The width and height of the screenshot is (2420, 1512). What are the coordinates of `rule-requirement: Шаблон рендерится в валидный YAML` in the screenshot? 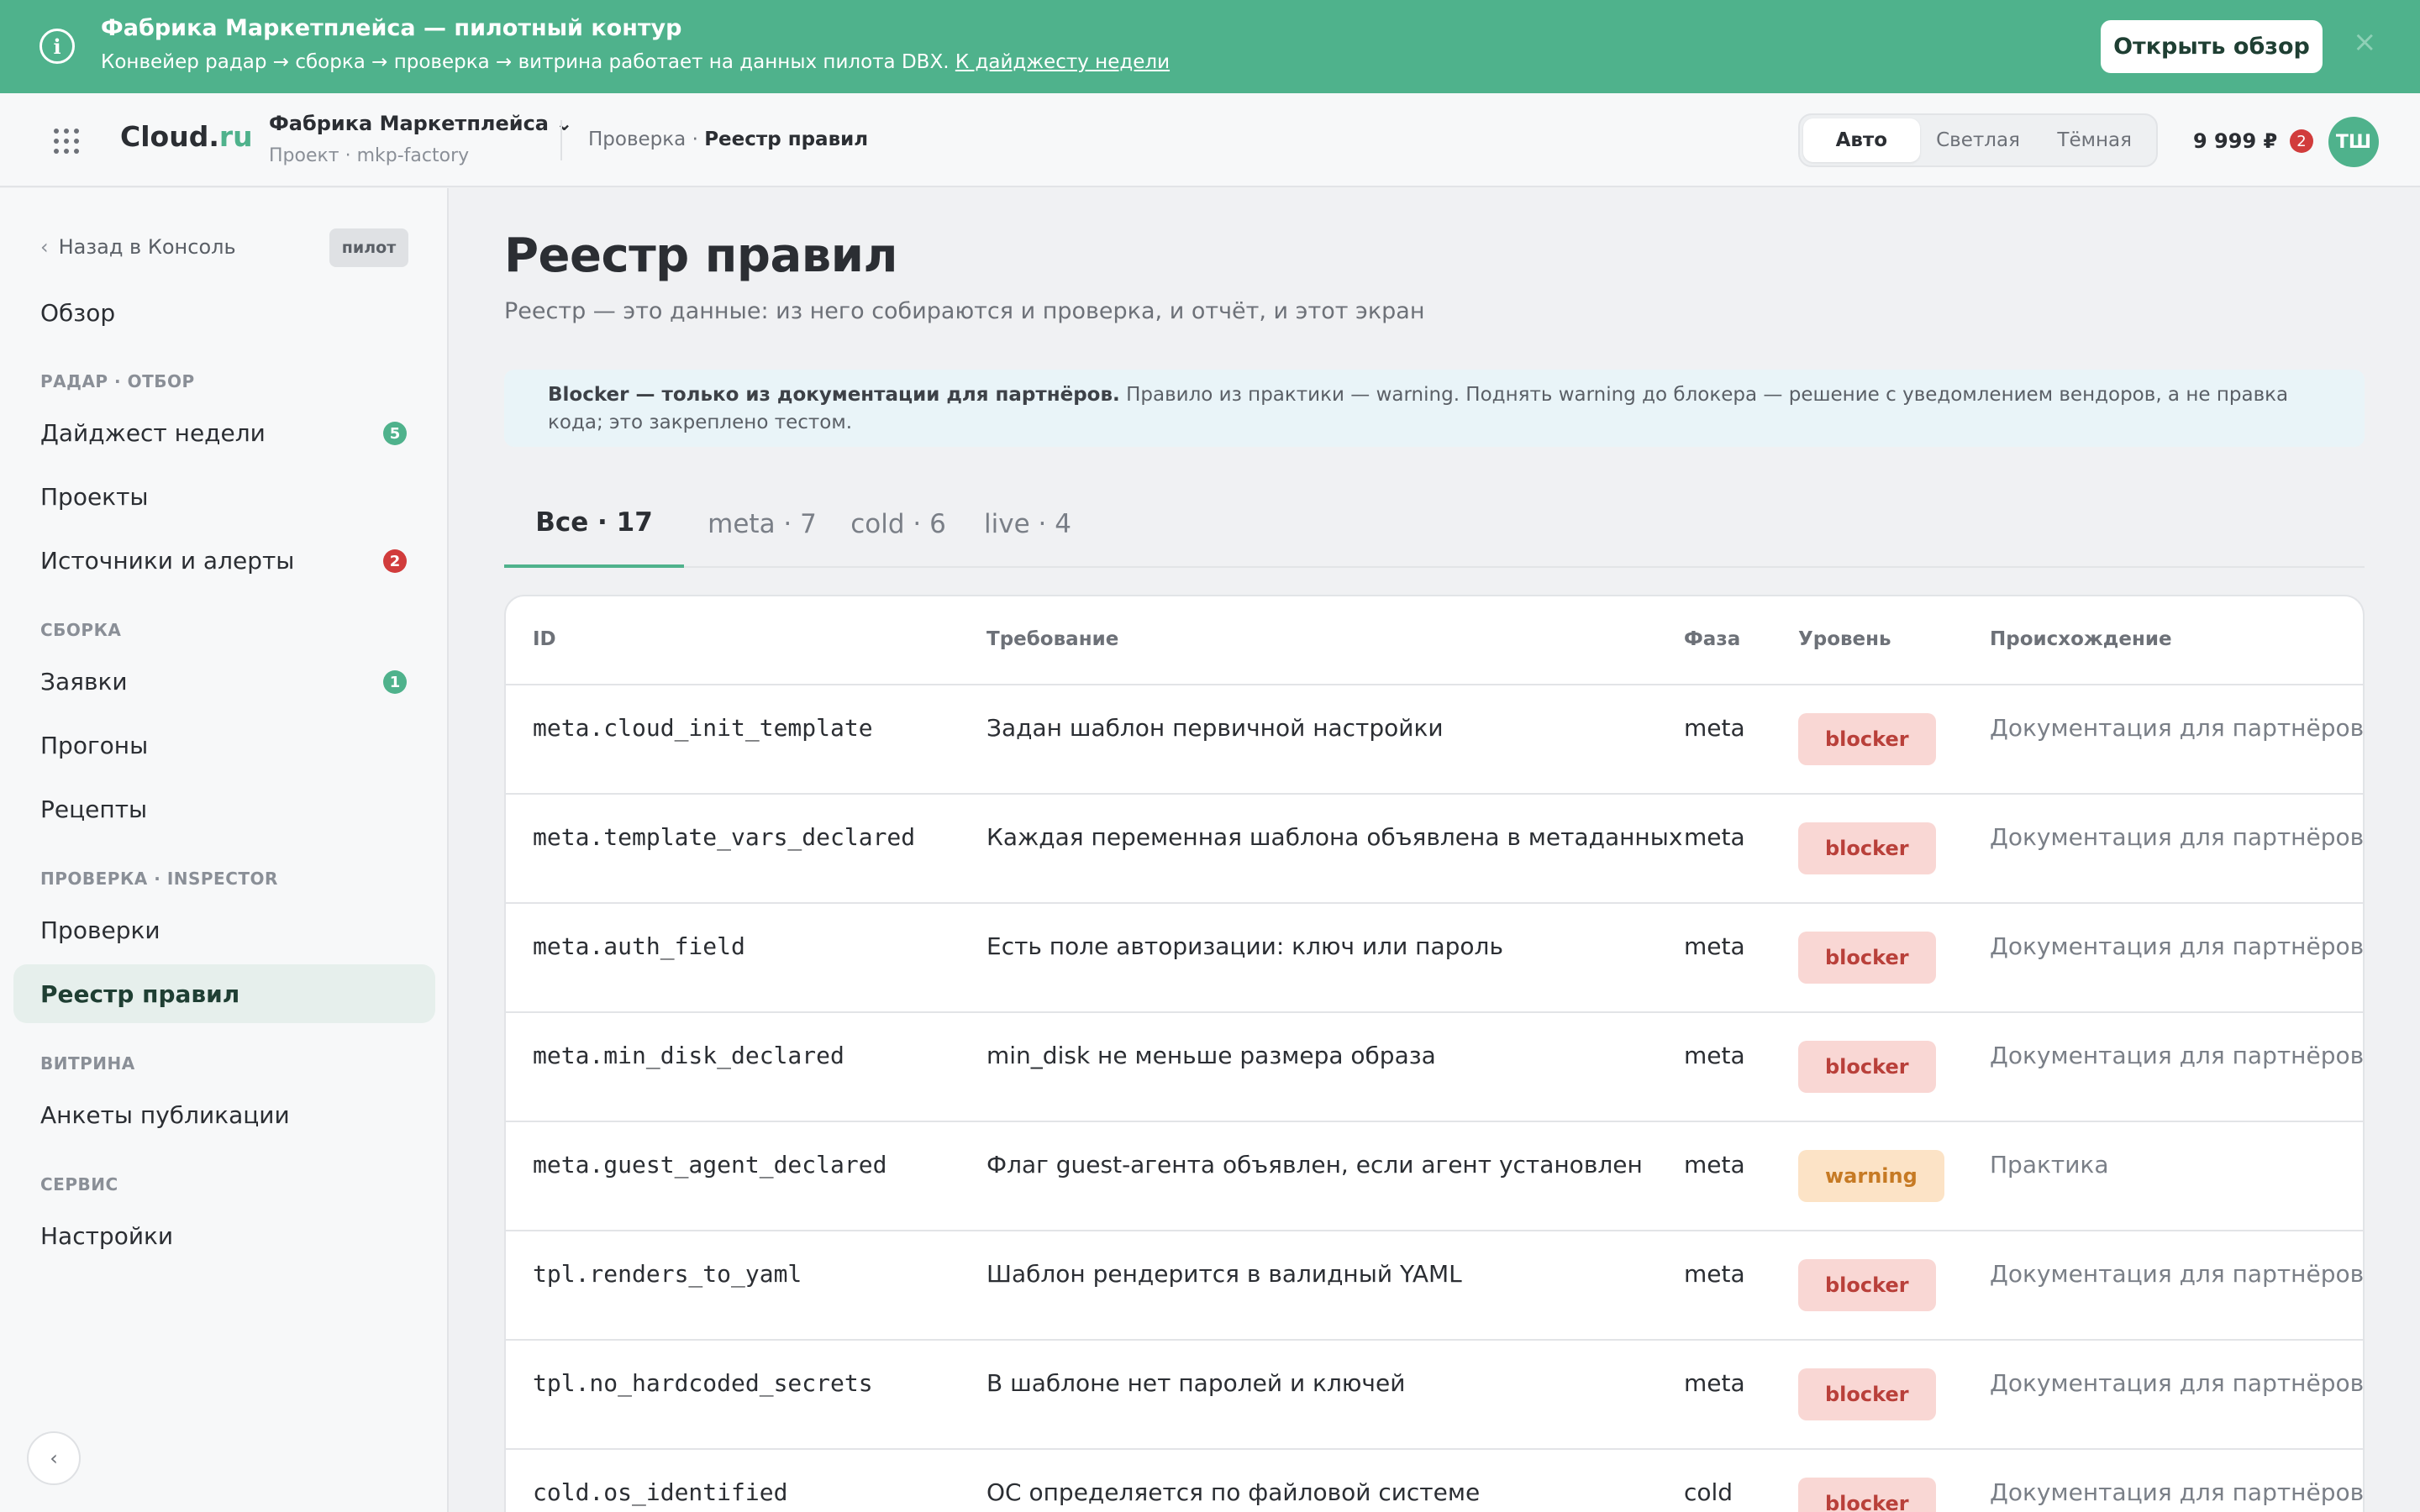 It's located at (1224, 1274).